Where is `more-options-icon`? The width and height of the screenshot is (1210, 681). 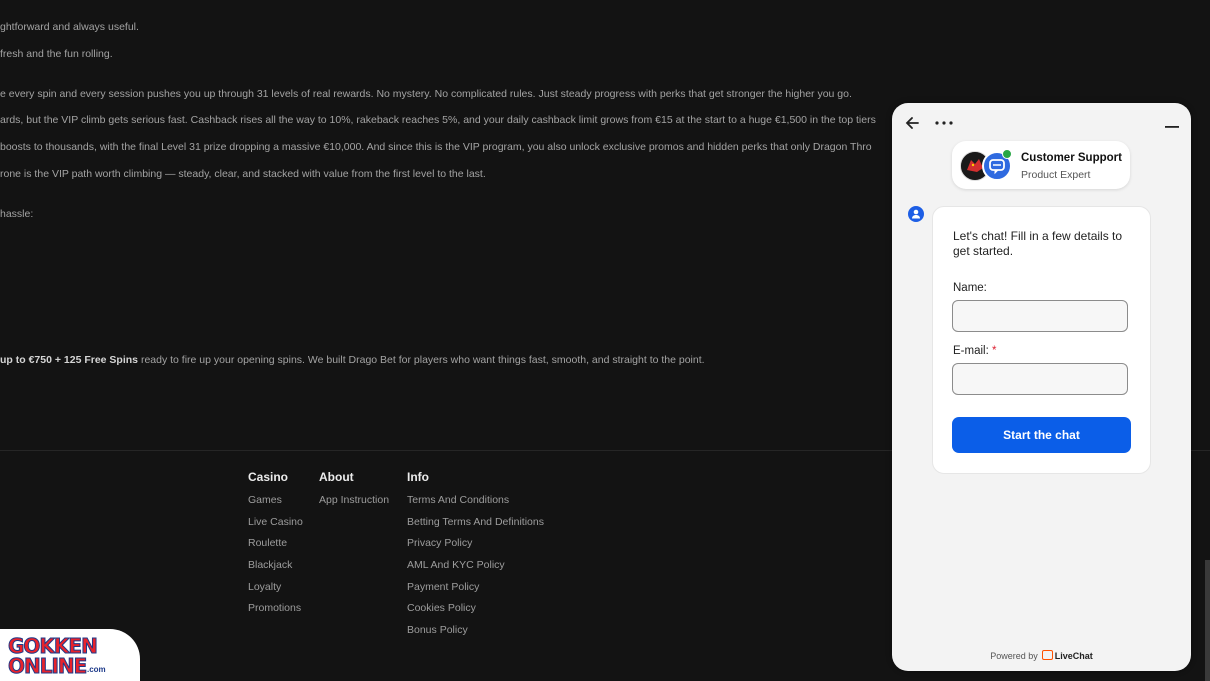 more-options-icon is located at coordinates (944, 123).